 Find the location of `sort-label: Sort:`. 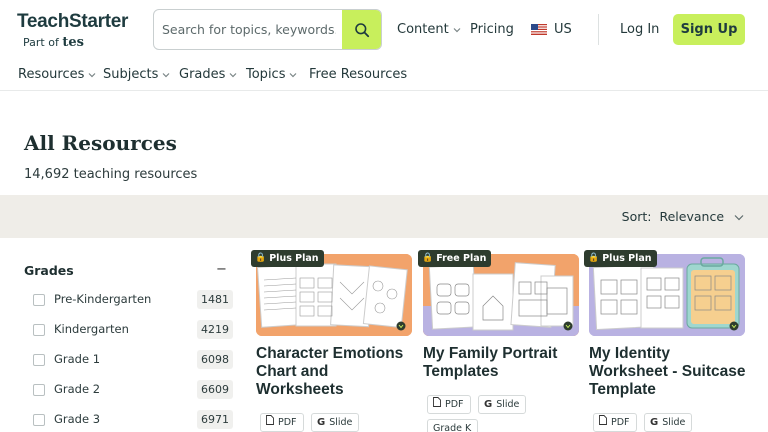

sort-label: Sort: is located at coordinates (636, 216).